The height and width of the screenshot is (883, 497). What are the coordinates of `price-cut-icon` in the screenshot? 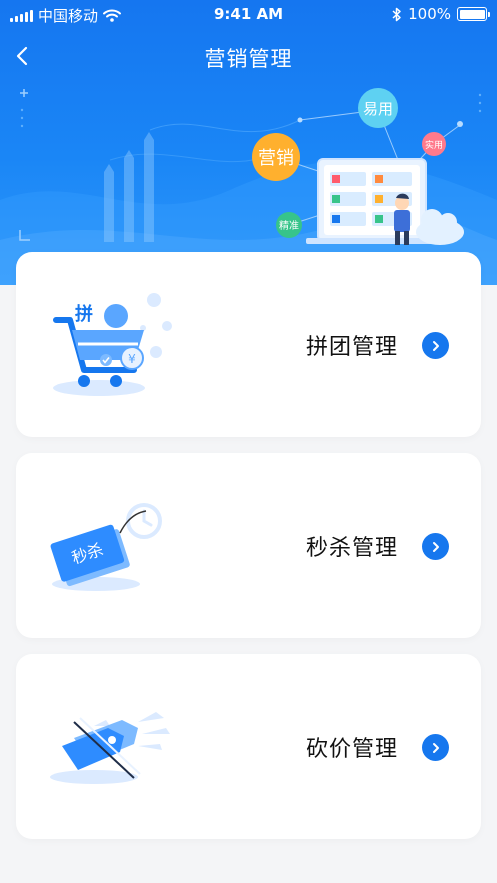 It's located at (110, 748).